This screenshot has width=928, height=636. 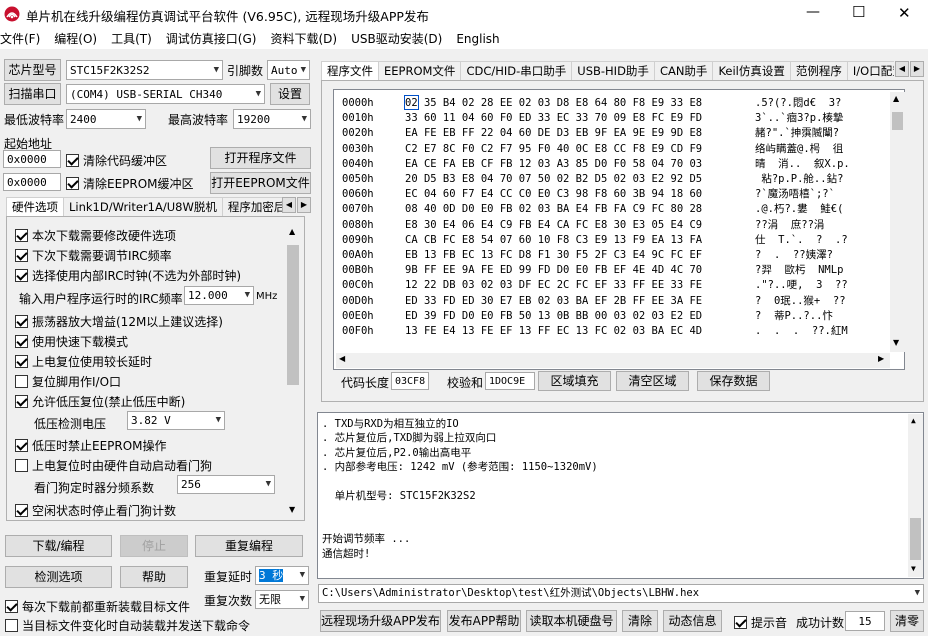 What do you see at coordinates (32, 94) in the screenshot?
I see `scan-port-button: 扫描串口` at bounding box center [32, 94].